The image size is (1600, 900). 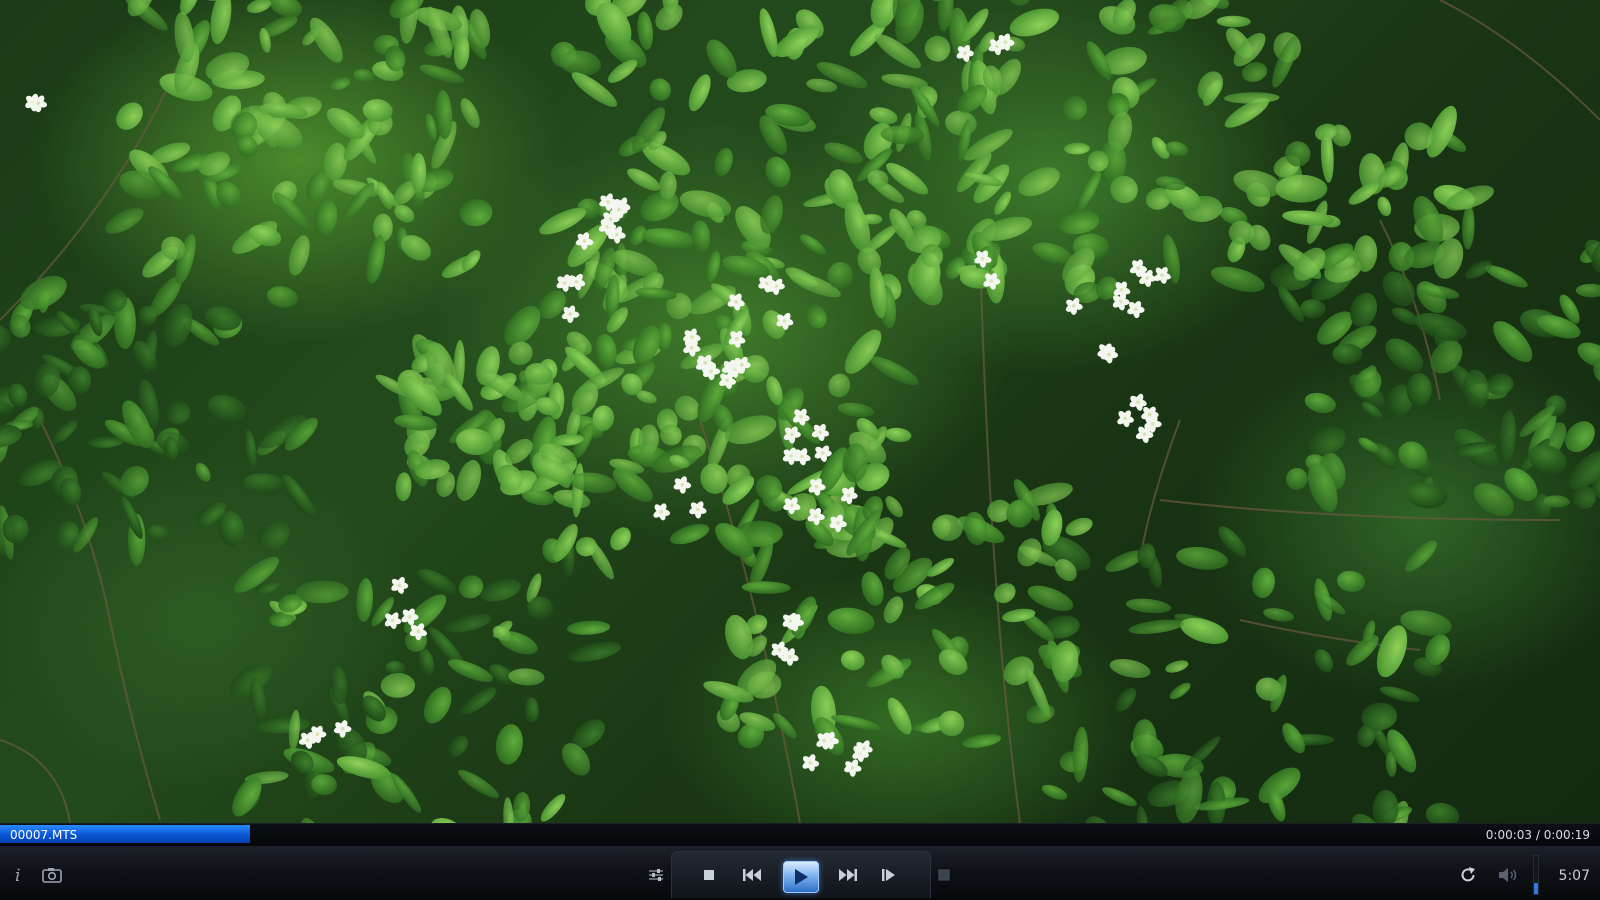 I want to click on previous-button, so click(x=752, y=875).